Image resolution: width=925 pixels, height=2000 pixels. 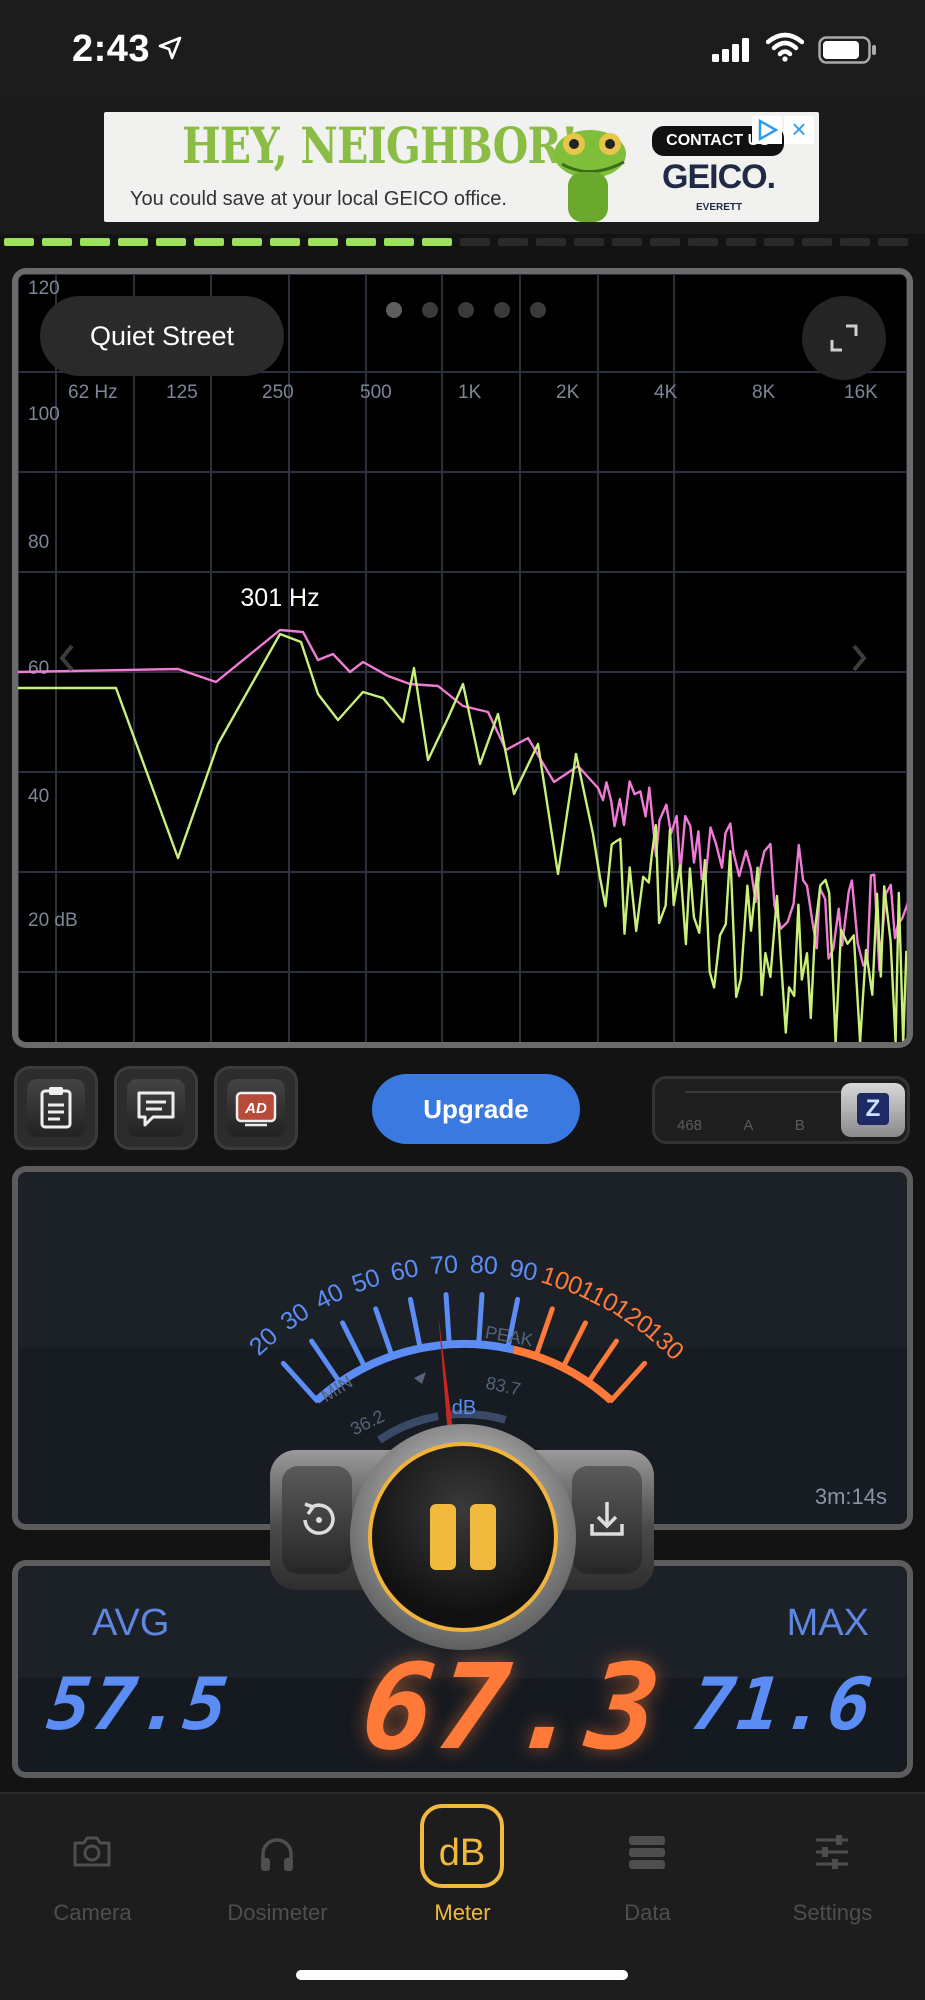 What do you see at coordinates (800, 1125) in the screenshot?
I see `weighting-option: B` at bounding box center [800, 1125].